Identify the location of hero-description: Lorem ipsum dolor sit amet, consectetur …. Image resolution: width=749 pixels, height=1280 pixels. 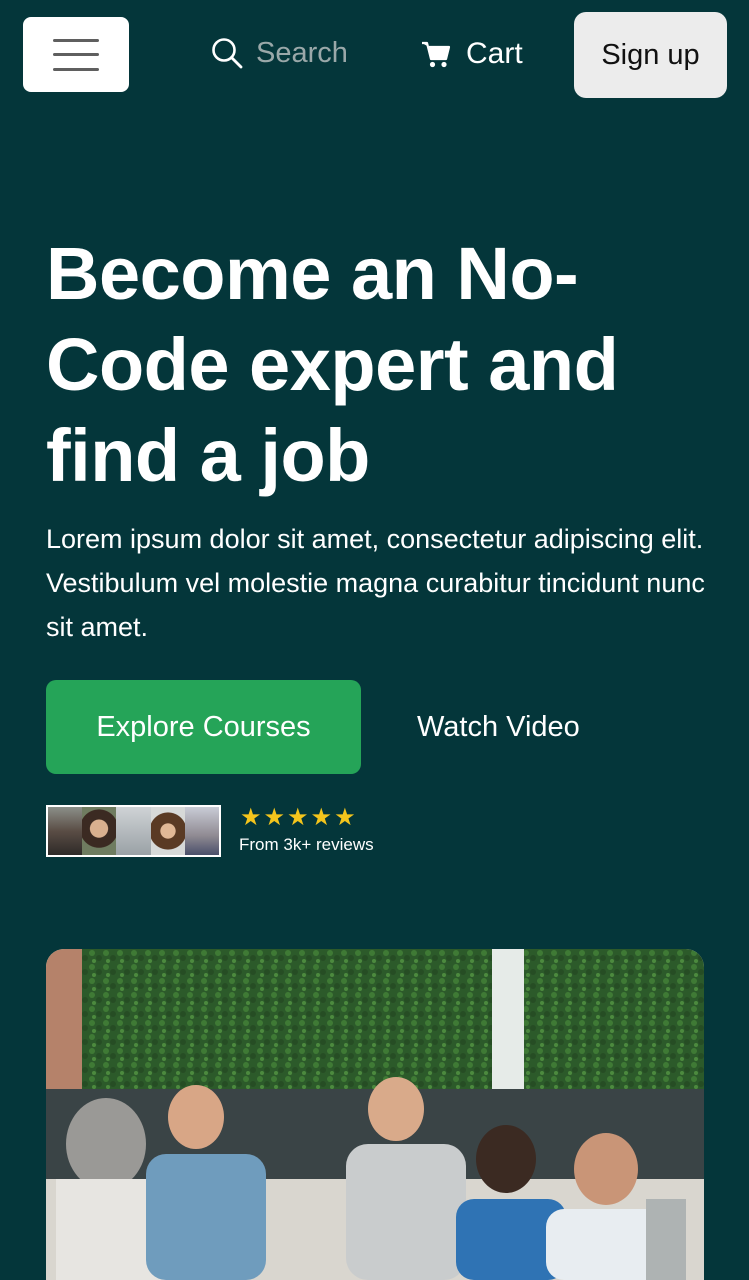
(375, 583).